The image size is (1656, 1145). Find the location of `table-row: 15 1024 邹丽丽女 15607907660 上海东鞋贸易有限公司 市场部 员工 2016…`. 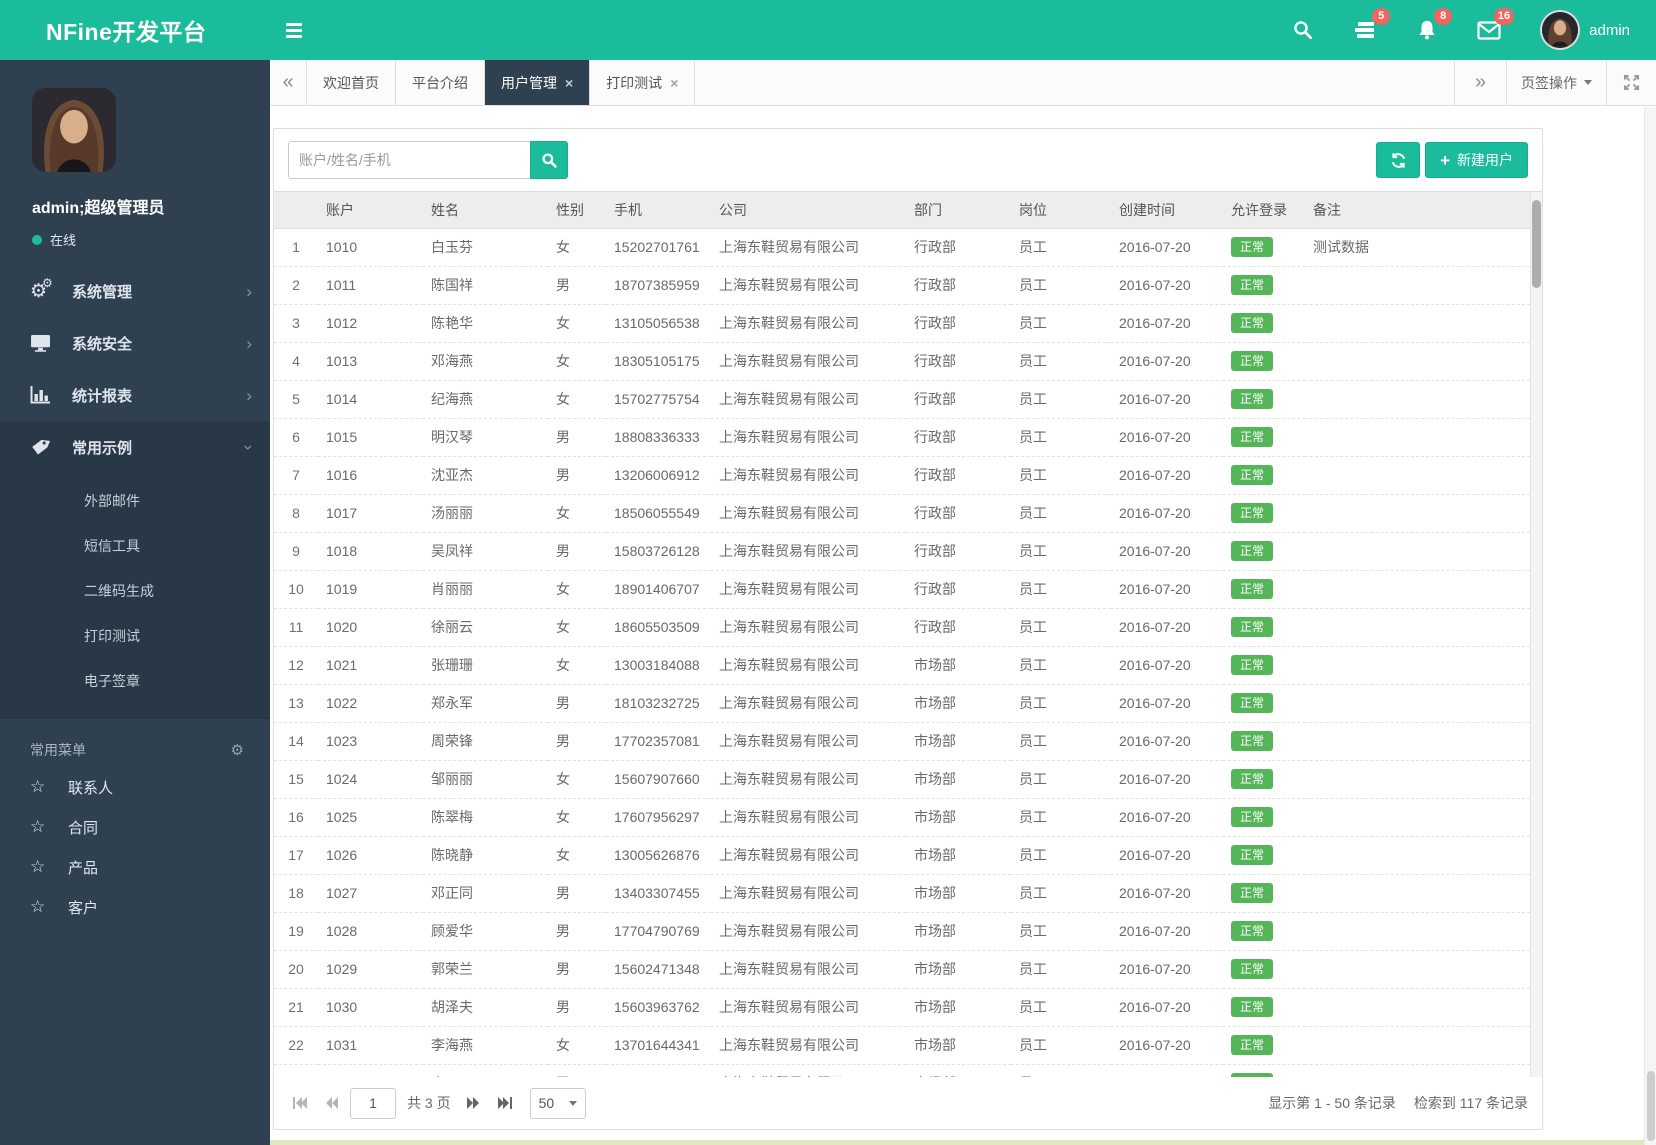

table-row: 15 1024 邹丽丽女 15607907660 上海东鞋贸易有限公司 市场部 员工 2016… is located at coordinates (902, 779).